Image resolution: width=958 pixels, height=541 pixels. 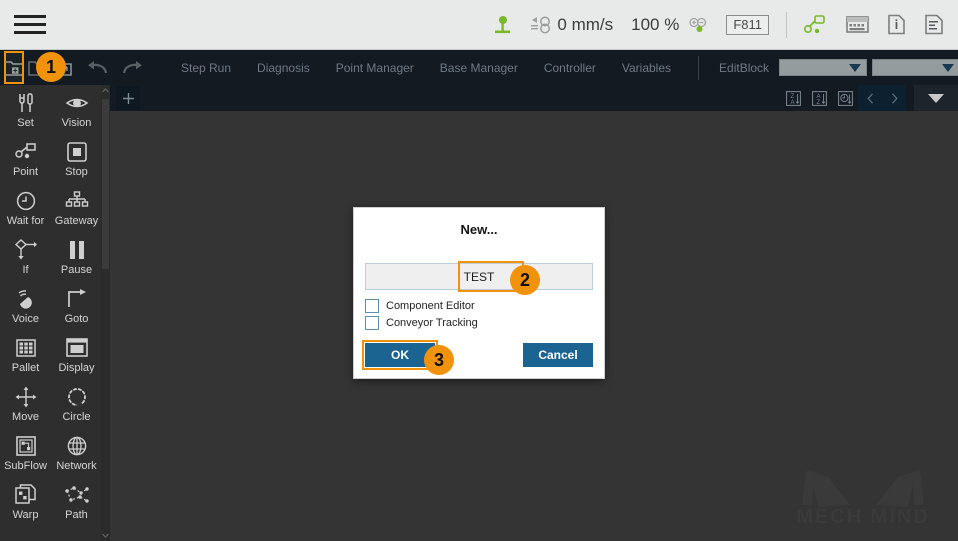 I want to click on project-name-field-wrap, so click(x=479, y=276).